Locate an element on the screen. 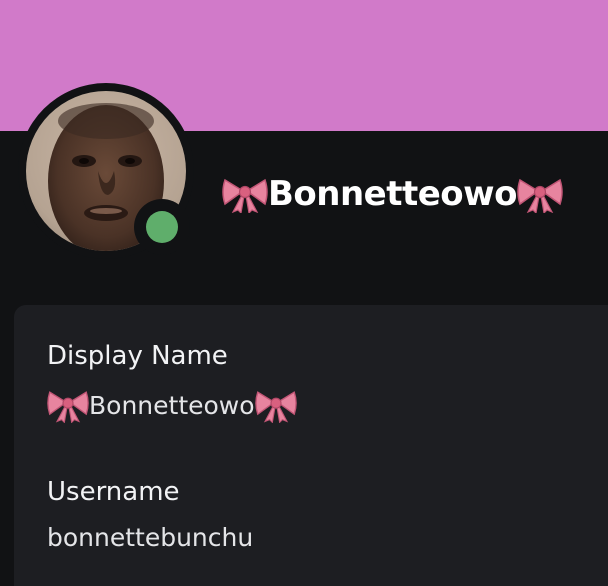 Image resolution: width=608 pixels, height=586 pixels. profile-header-name: Bonnetteowo is located at coordinates (392, 194).